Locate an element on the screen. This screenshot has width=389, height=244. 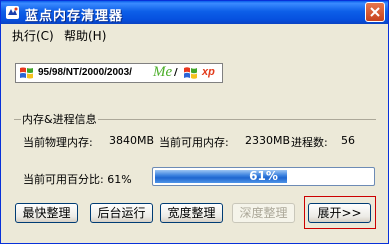
group-title: 内存&进程信息 is located at coordinates (59, 119).